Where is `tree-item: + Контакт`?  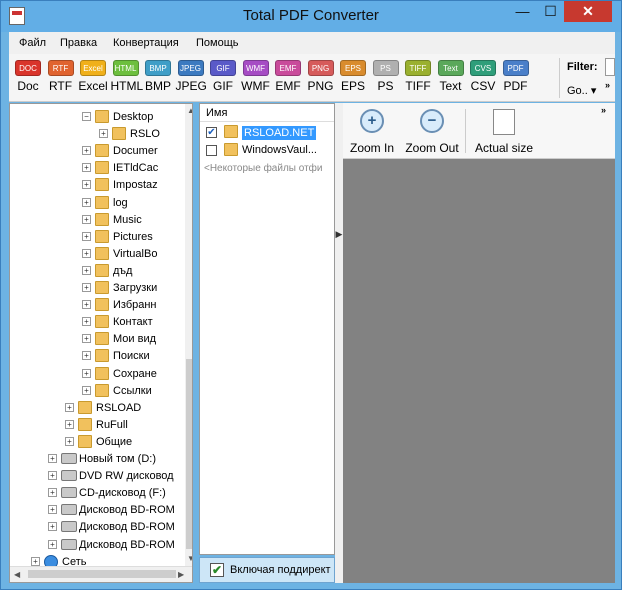
tree-item: + Контакт is located at coordinates (97, 322).